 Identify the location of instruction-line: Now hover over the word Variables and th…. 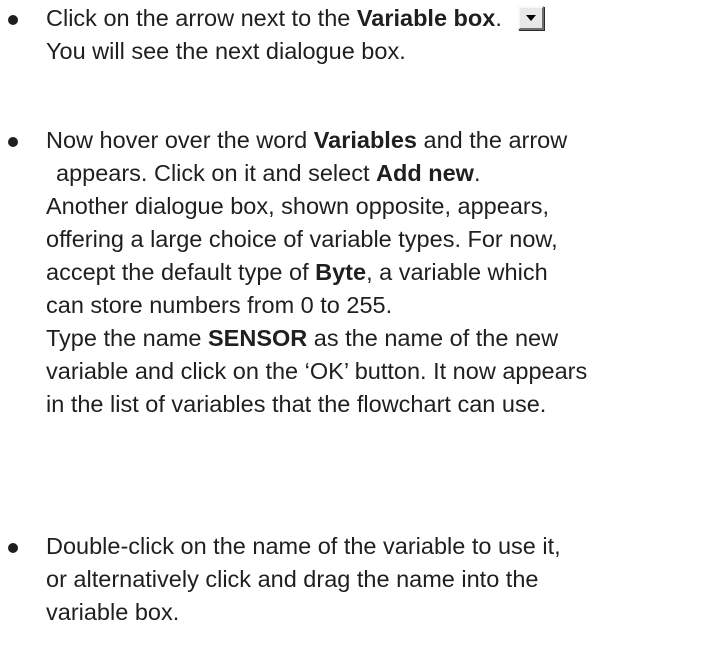
(387, 140).